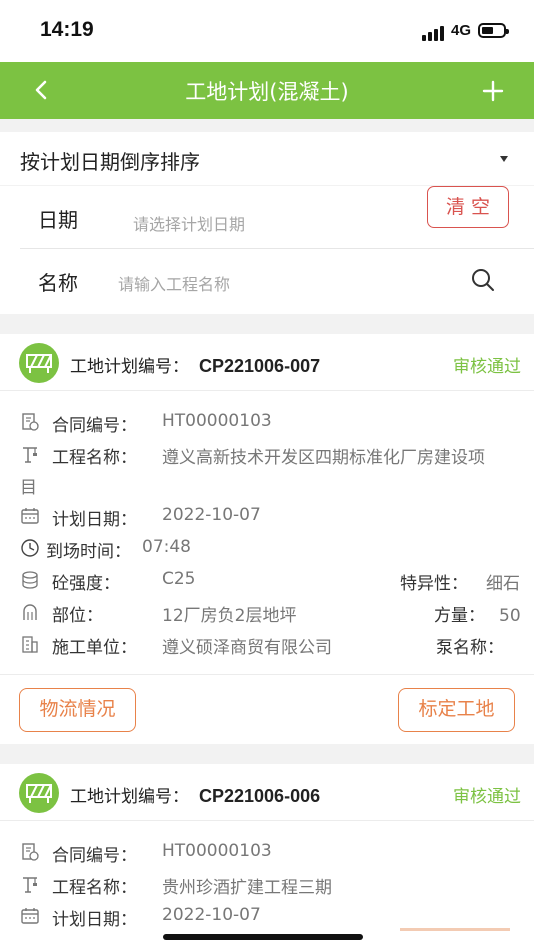 The width and height of the screenshot is (534, 950). Describe the element at coordinates (267, 158) in the screenshot. I see `sort-dropdown: 按计划日期倒序排序` at that location.